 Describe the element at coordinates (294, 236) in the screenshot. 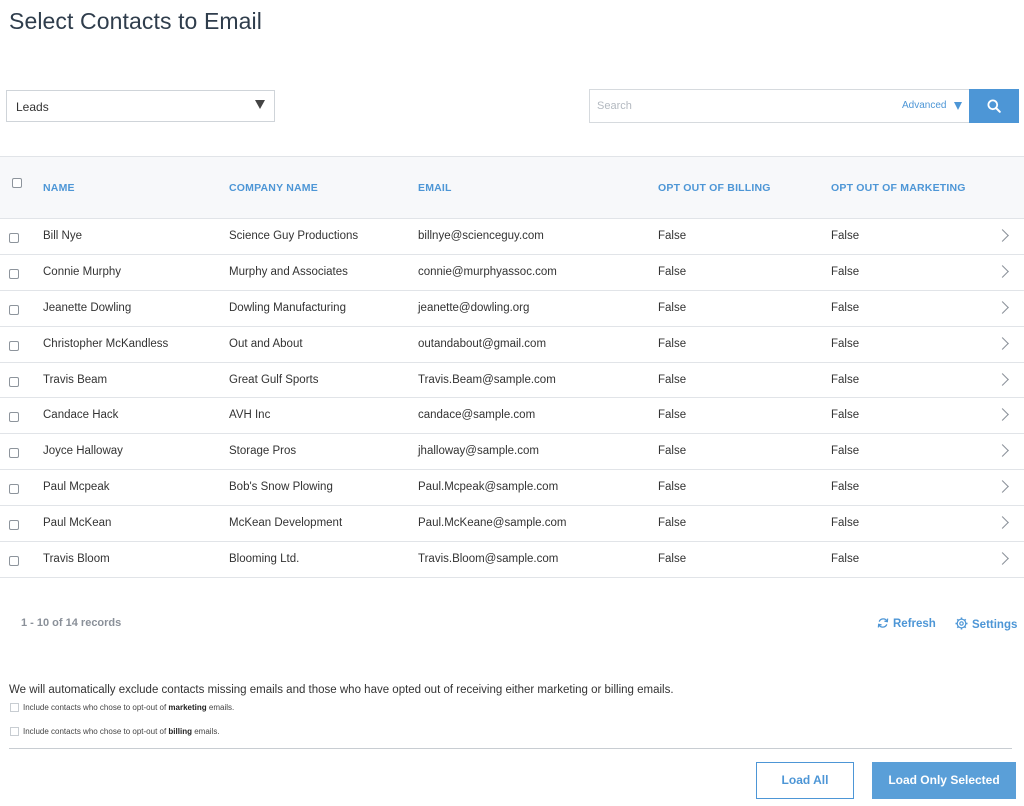

I see `company-name: Science Guy Productions` at that location.